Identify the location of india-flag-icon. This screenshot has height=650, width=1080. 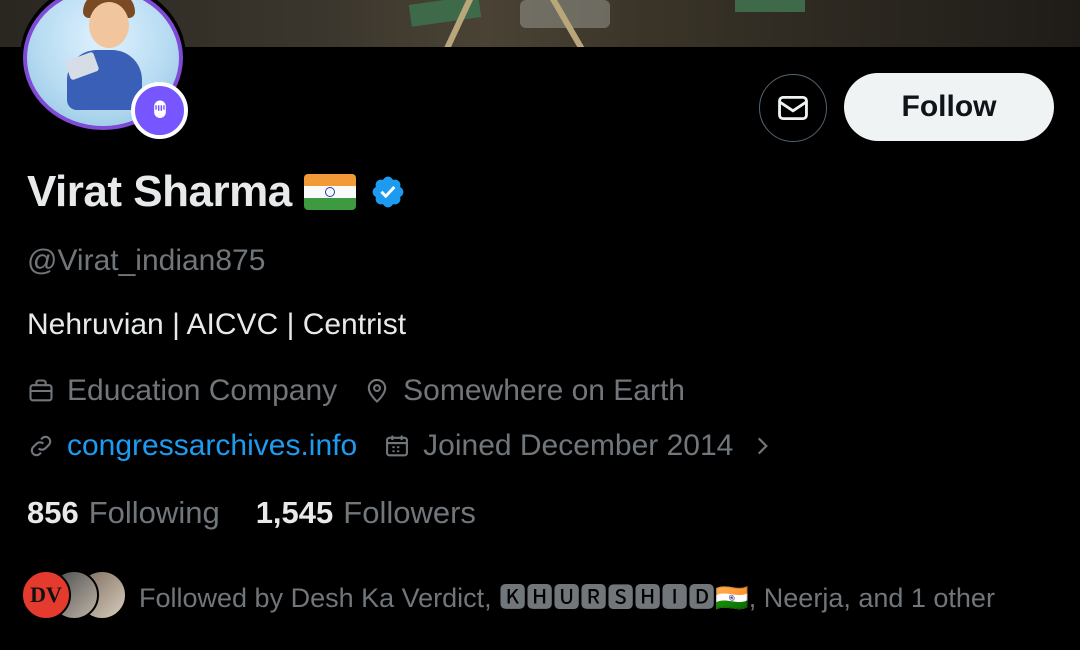
(329, 192).